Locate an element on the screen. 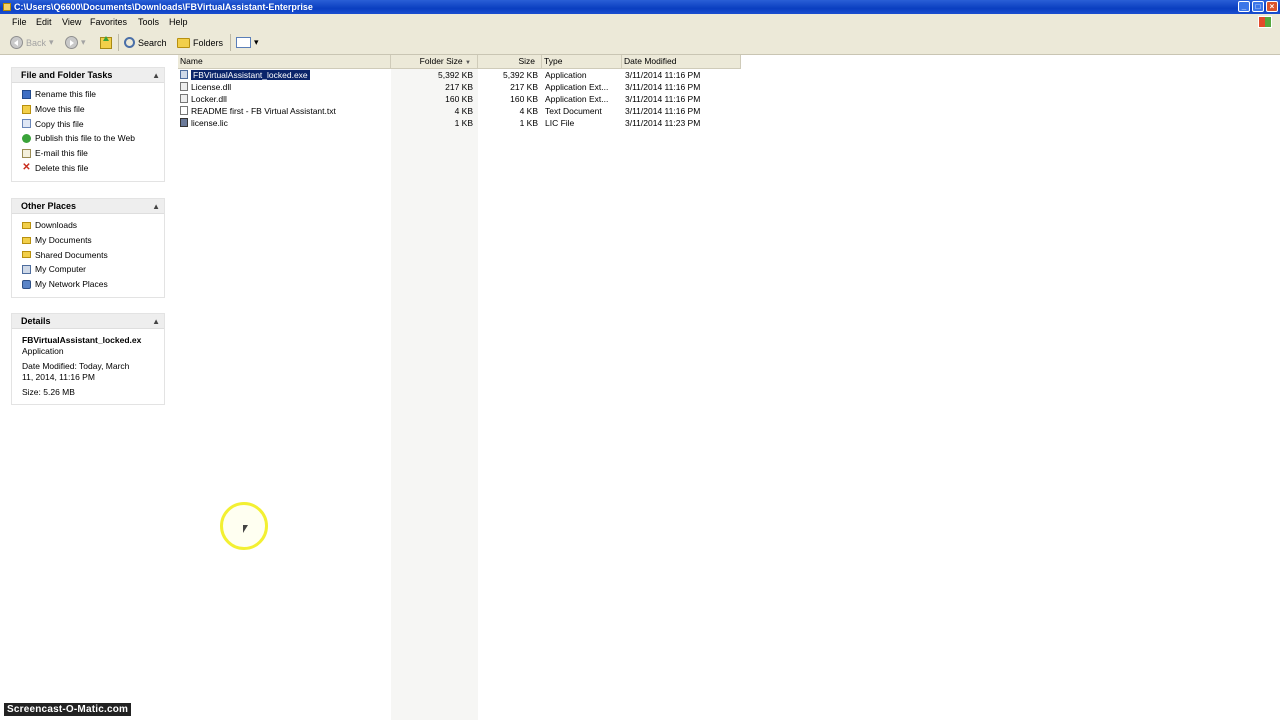 The height and width of the screenshot is (720, 1280). folder-up-icon is located at coordinates (106, 42).